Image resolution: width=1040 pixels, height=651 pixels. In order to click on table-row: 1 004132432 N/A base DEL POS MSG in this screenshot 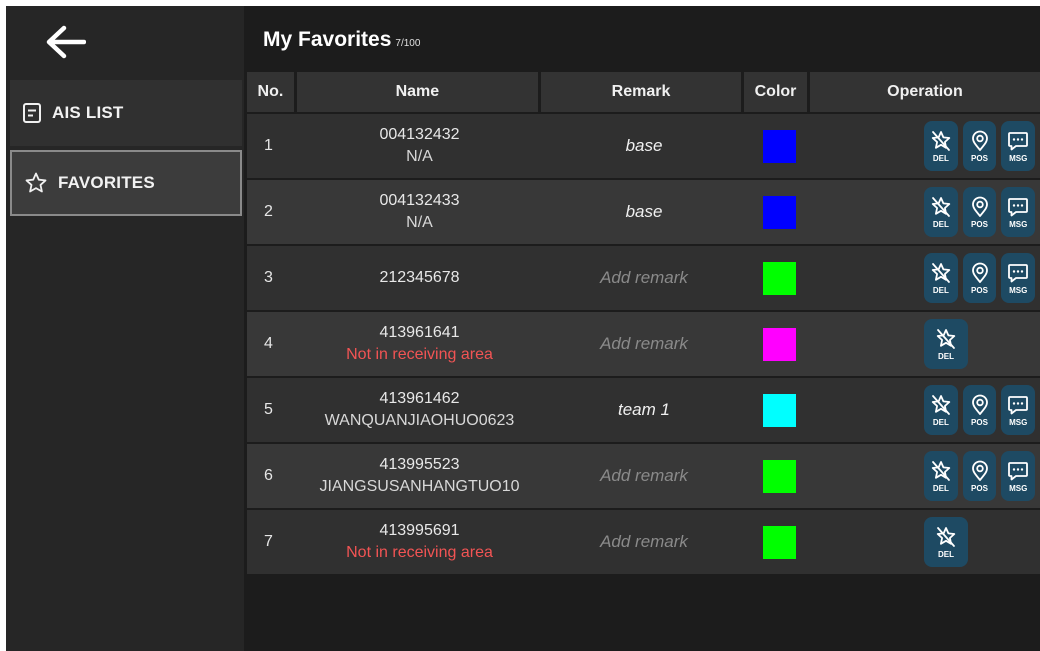, I will do `click(643, 146)`.